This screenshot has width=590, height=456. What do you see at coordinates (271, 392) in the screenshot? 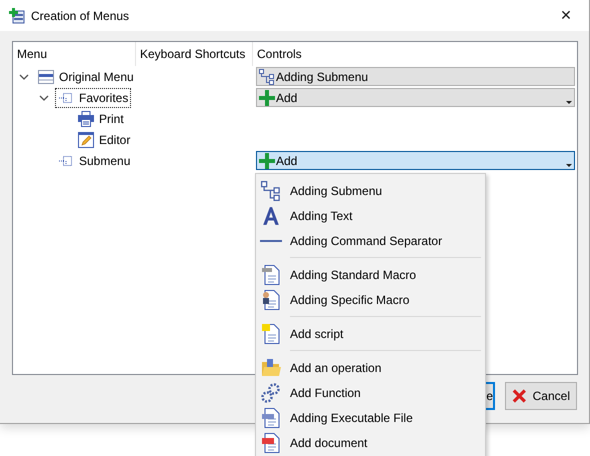
I see `gears-icon` at bounding box center [271, 392].